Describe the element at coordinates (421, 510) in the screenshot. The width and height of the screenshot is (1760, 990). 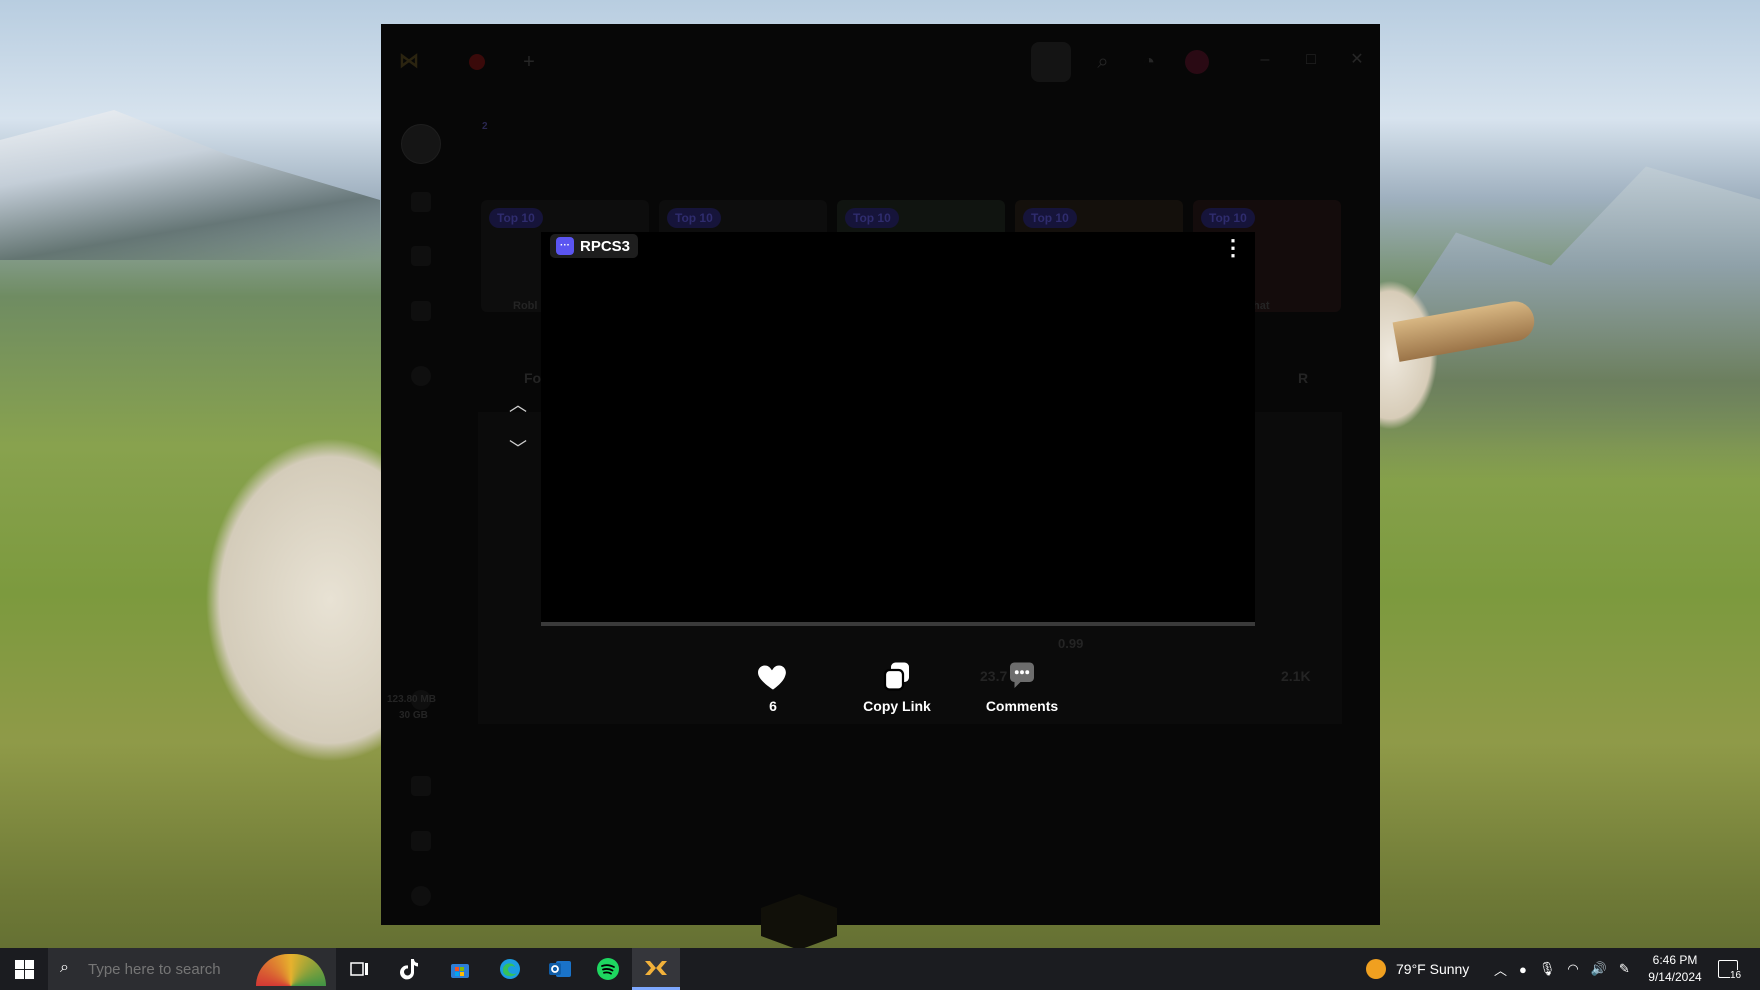
I see `sidebar` at that location.